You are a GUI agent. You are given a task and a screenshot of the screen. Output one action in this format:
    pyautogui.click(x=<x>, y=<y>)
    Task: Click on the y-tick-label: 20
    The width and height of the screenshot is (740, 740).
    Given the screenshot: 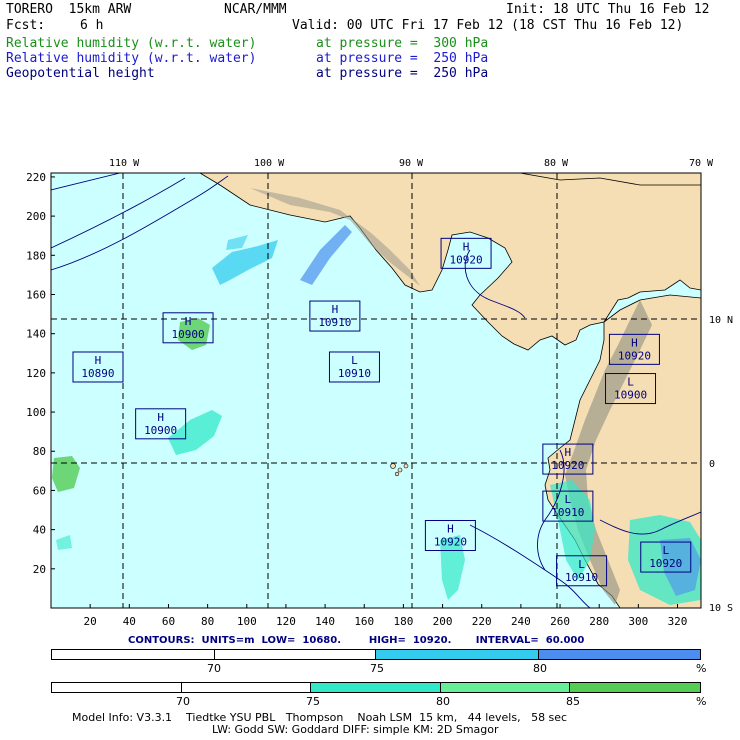 What is the action you would take?
    pyautogui.click(x=39, y=569)
    